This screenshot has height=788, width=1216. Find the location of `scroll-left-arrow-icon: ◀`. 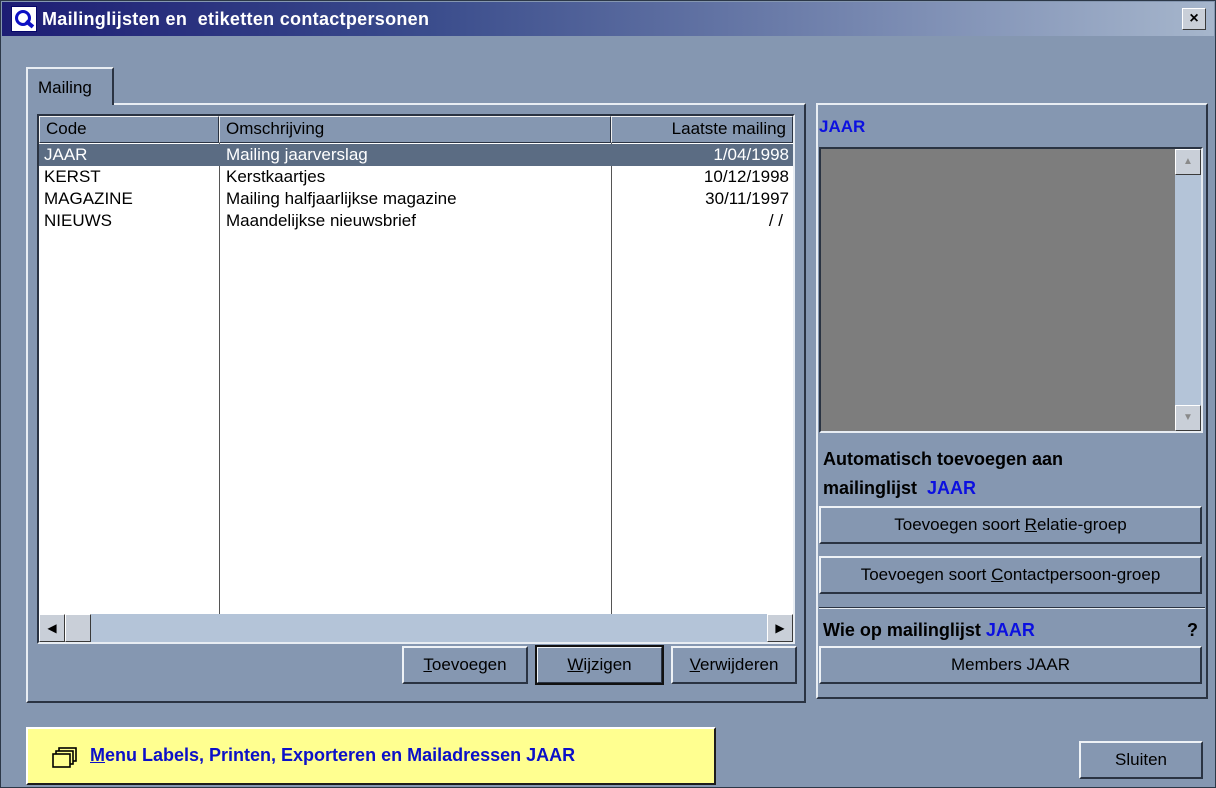

scroll-left-arrow-icon: ◀ is located at coordinates (52, 628).